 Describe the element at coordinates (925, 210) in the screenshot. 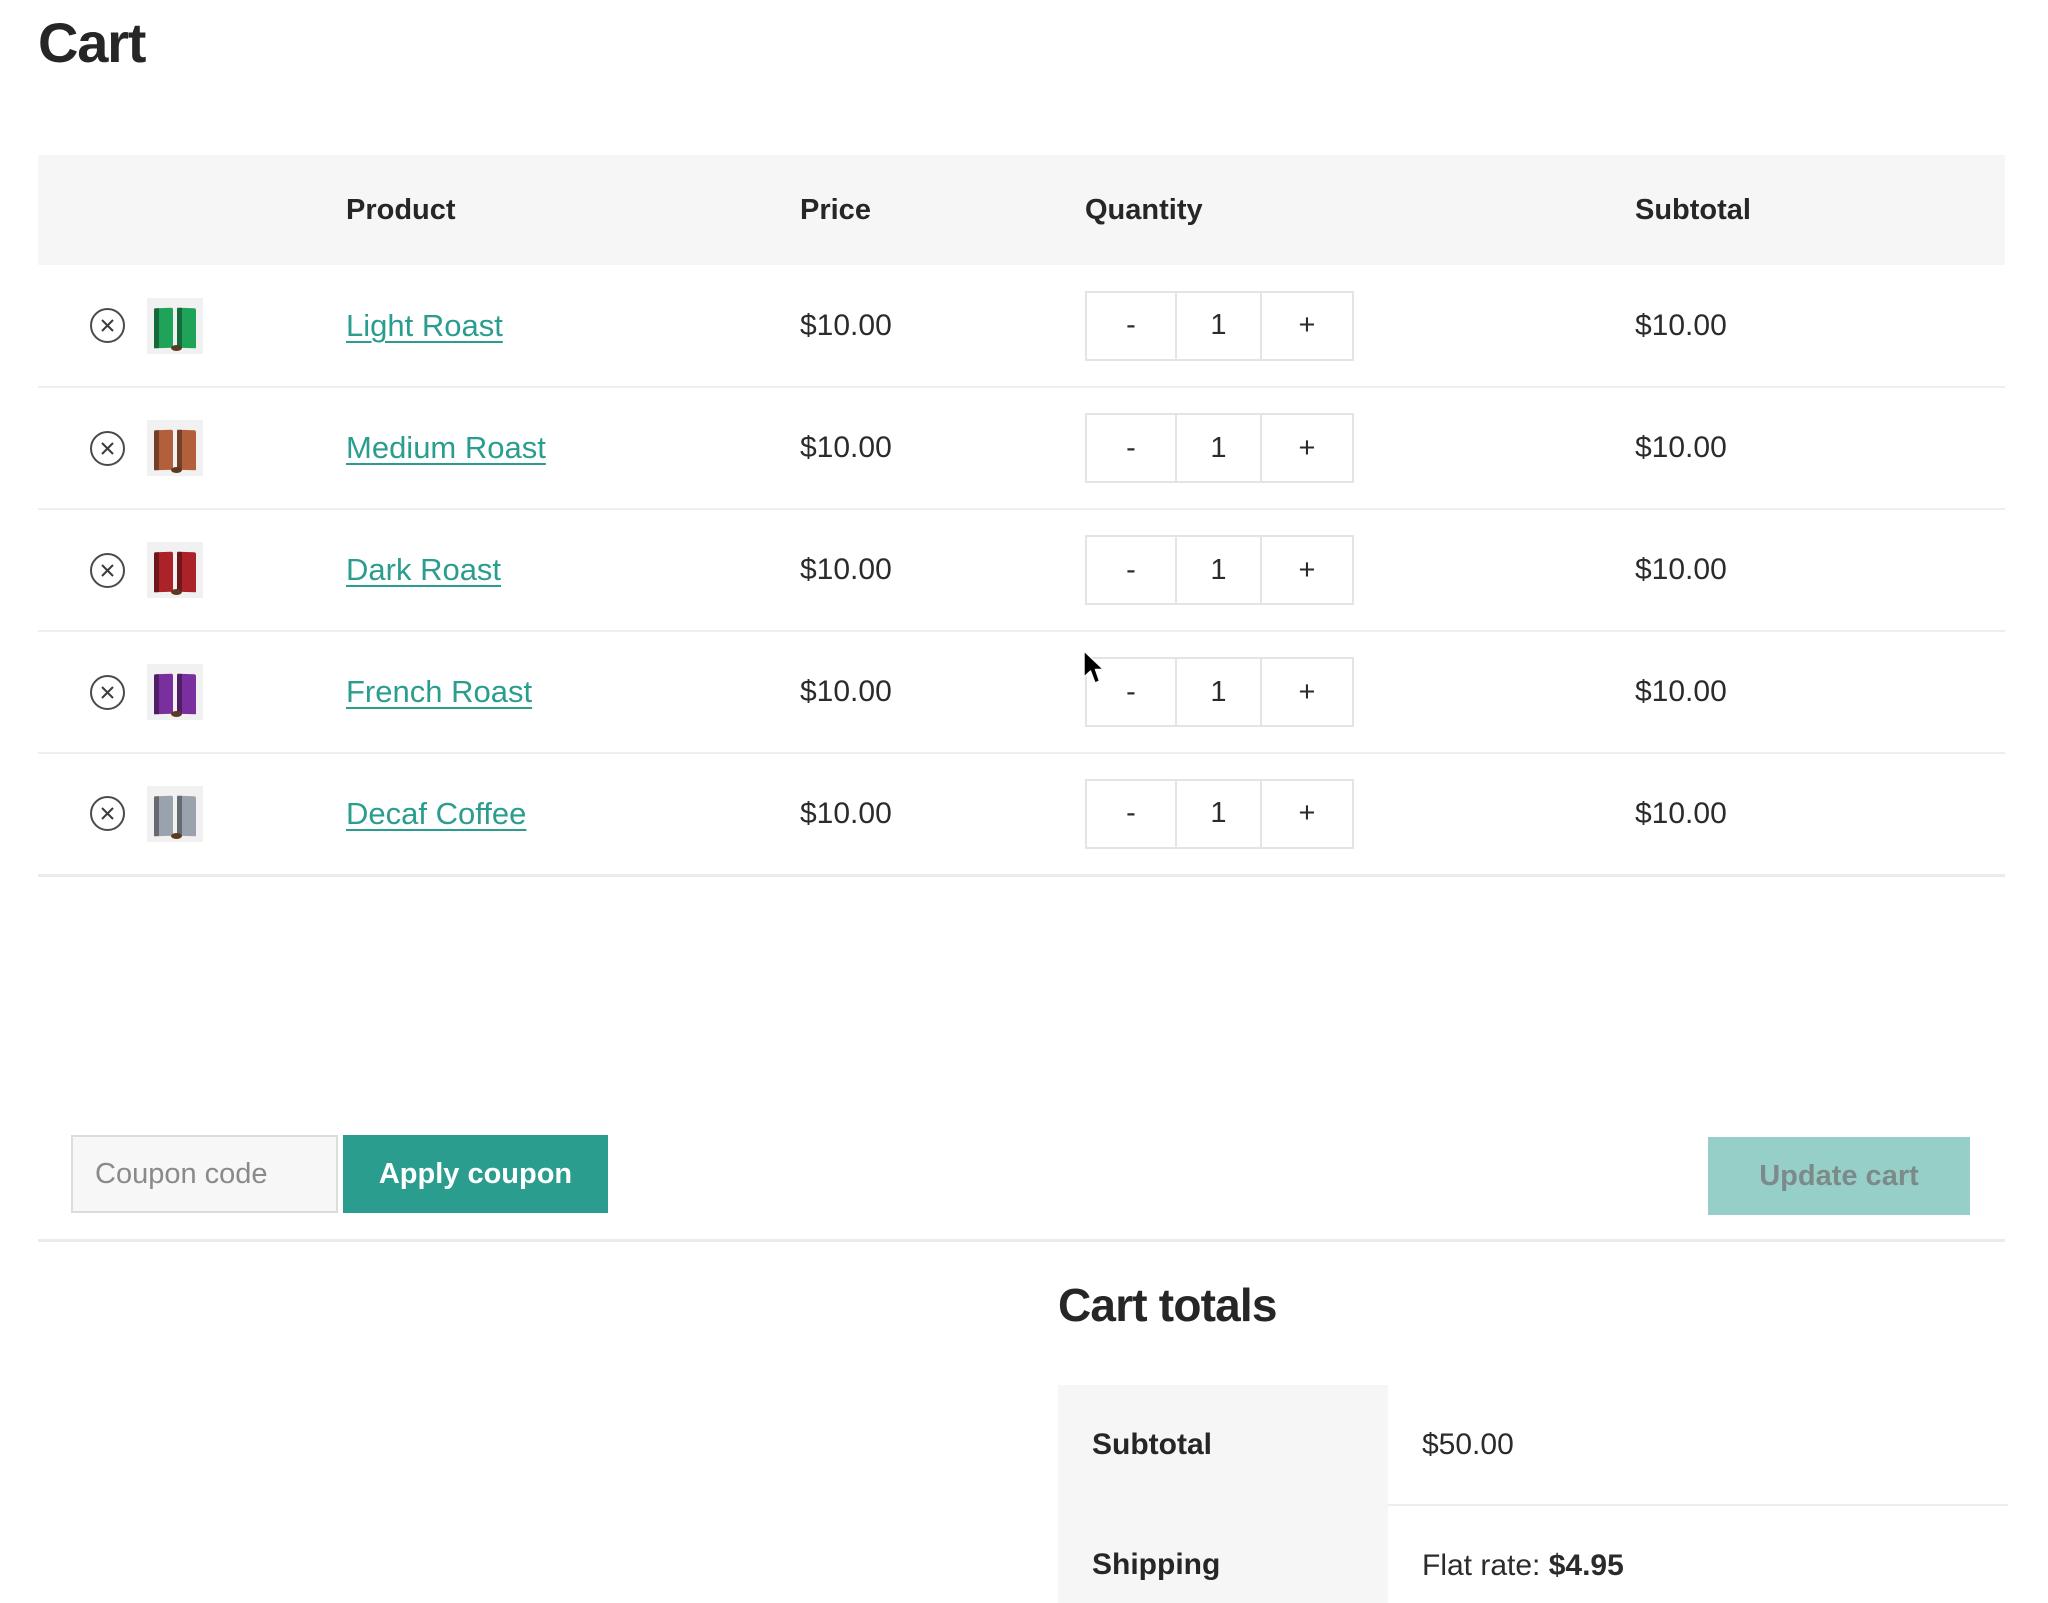

I see `column-header-price: Price` at that location.